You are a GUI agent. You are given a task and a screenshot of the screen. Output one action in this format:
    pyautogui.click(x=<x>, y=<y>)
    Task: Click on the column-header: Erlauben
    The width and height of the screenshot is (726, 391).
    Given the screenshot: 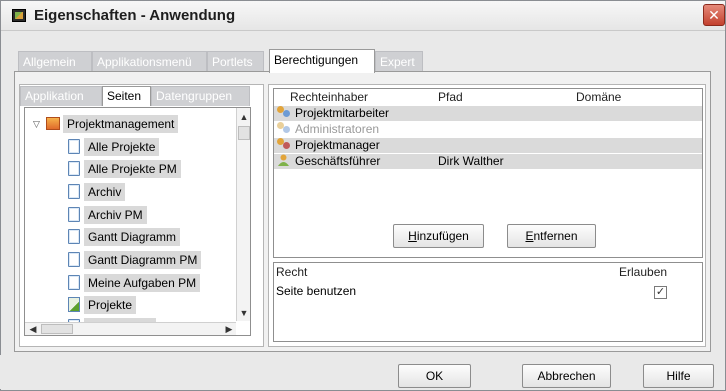 What is the action you would take?
    pyautogui.click(x=643, y=272)
    